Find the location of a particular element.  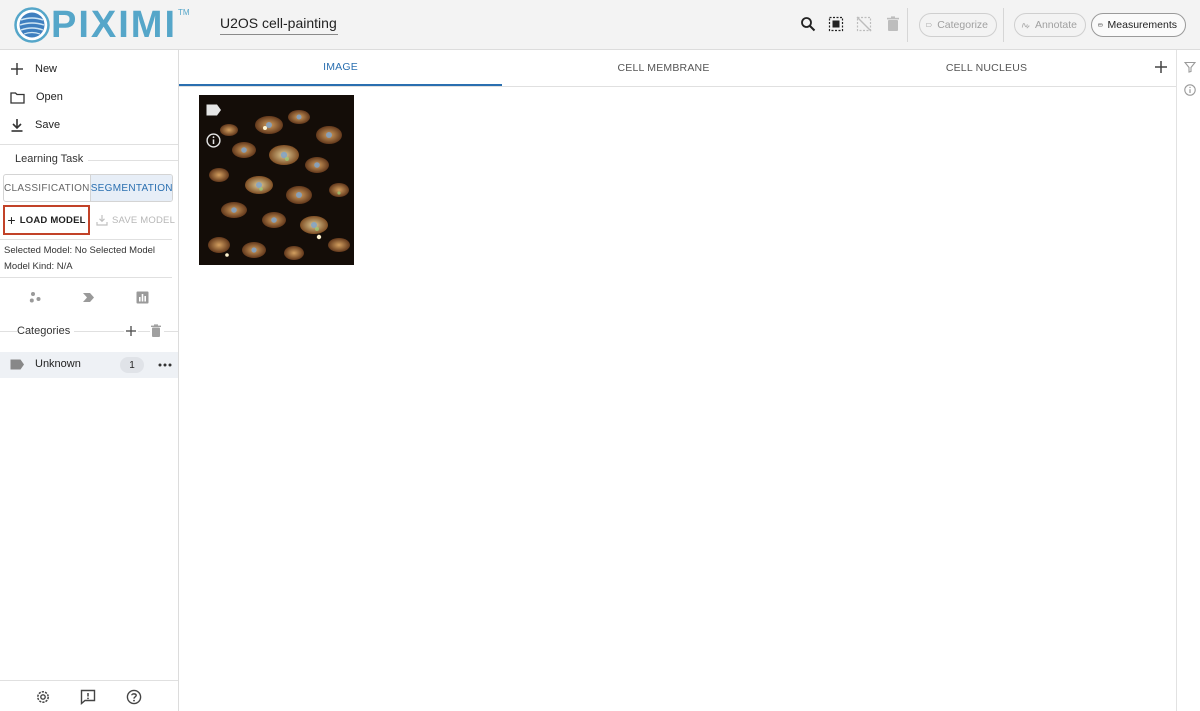

segmentation-task-button: SEGMENTATION is located at coordinates (130, 188).